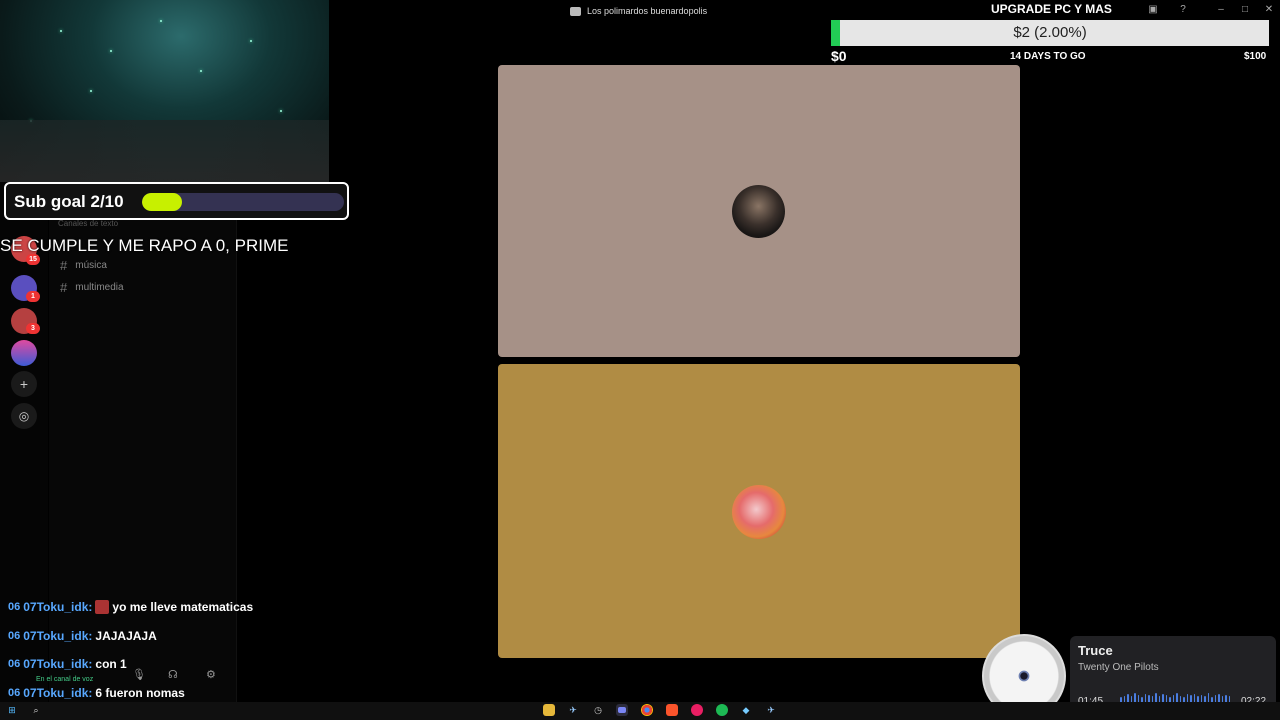 The image size is (1280, 720). What do you see at coordinates (1221, 9) in the screenshot?
I see `minimize-button: –` at bounding box center [1221, 9].